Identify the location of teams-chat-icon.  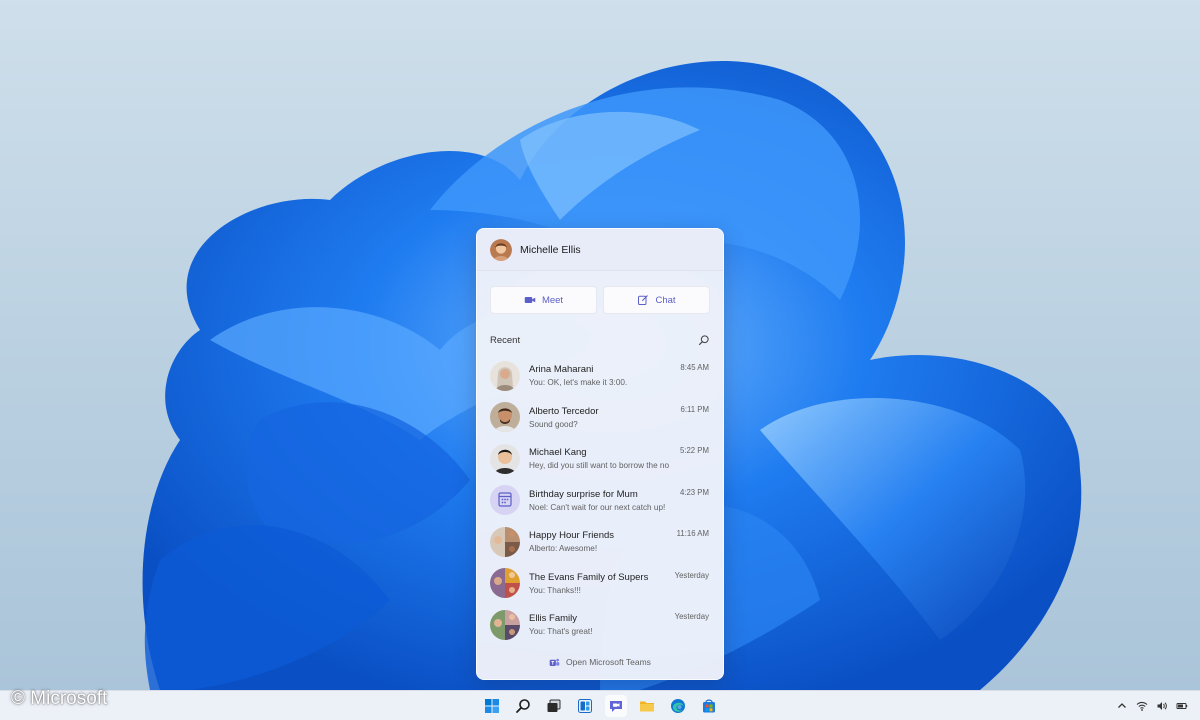
(616, 706).